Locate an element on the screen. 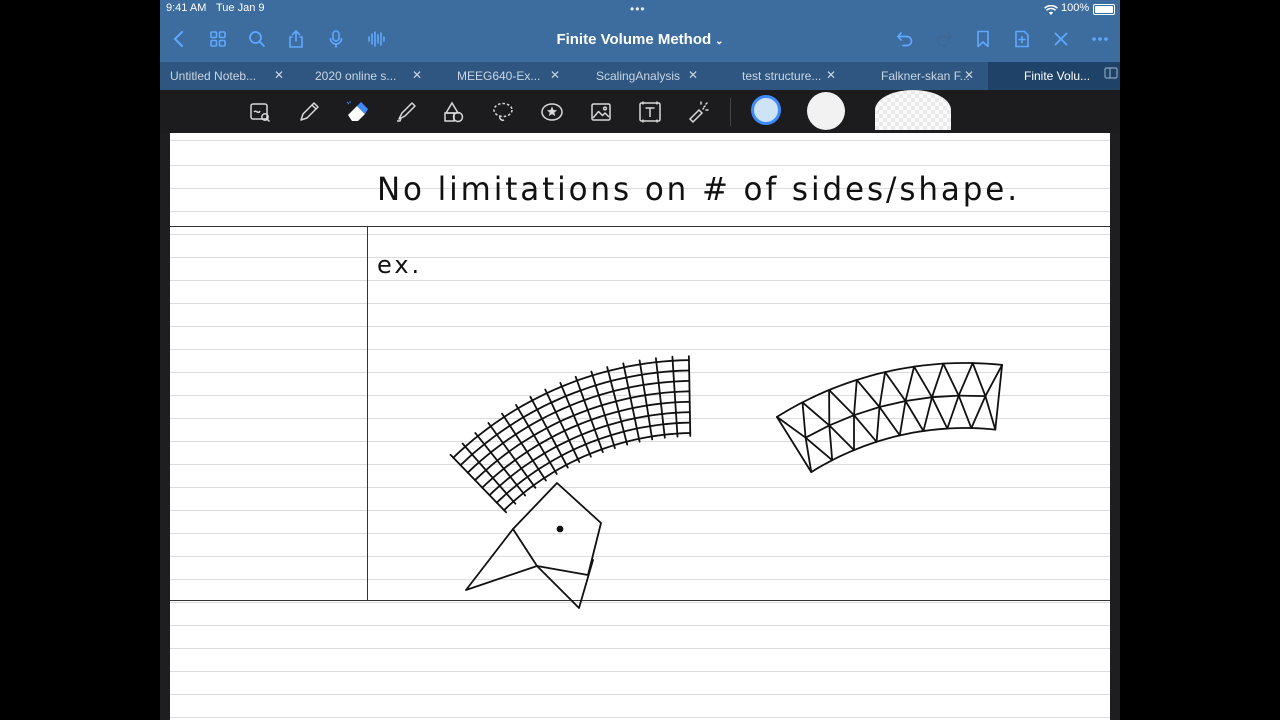 The height and width of the screenshot is (720, 1280). battery-icon is located at coordinates (1104, 9).